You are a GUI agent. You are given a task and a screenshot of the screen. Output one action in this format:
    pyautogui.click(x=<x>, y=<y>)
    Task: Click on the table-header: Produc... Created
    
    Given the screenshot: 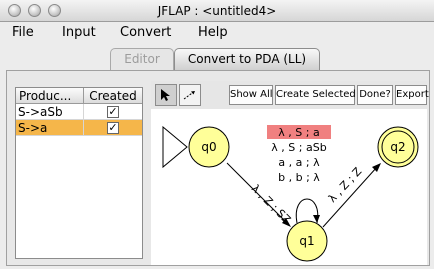 What is the action you would take?
    pyautogui.click(x=79, y=96)
    